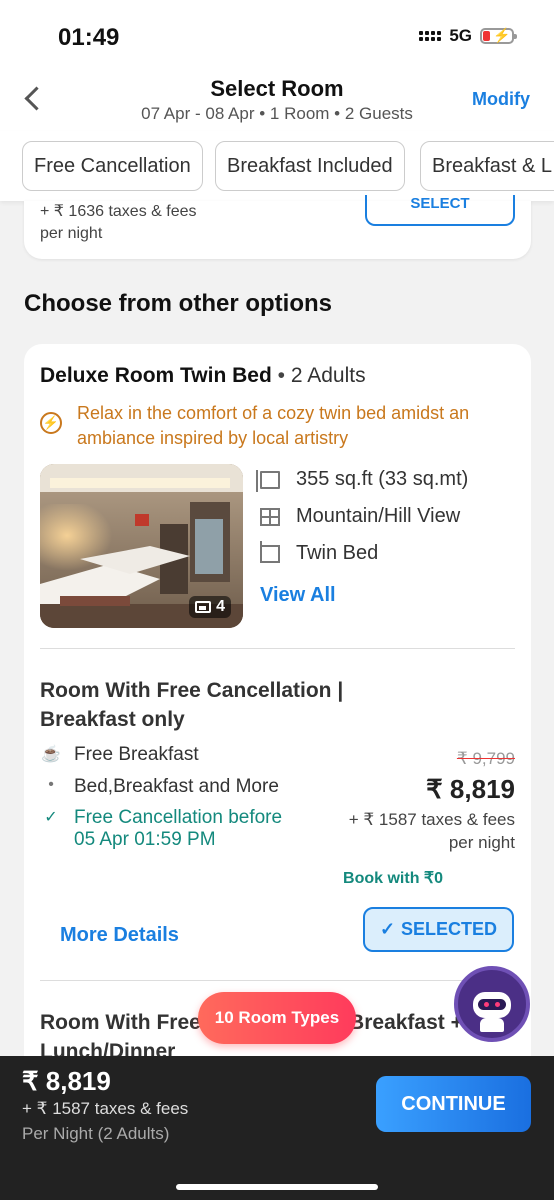 The image size is (554, 1200). What do you see at coordinates (277, 88) in the screenshot?
I see `page-title: Select Room` at bounding box center [277, 88].